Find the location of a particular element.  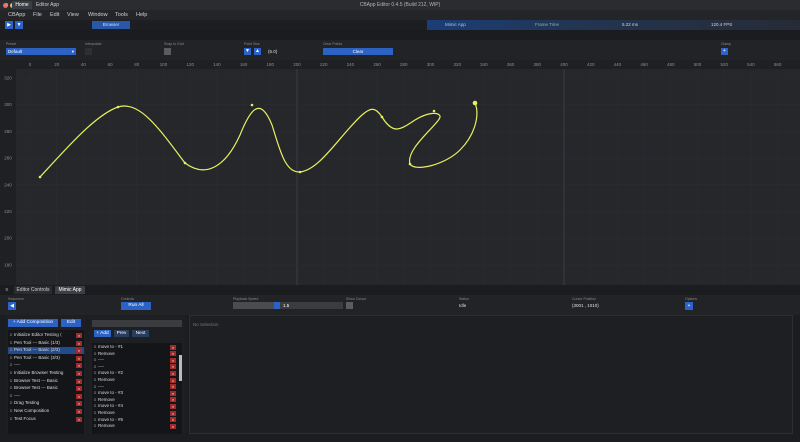

edit-composition-button: Edit is located at coordinates (71, 323).